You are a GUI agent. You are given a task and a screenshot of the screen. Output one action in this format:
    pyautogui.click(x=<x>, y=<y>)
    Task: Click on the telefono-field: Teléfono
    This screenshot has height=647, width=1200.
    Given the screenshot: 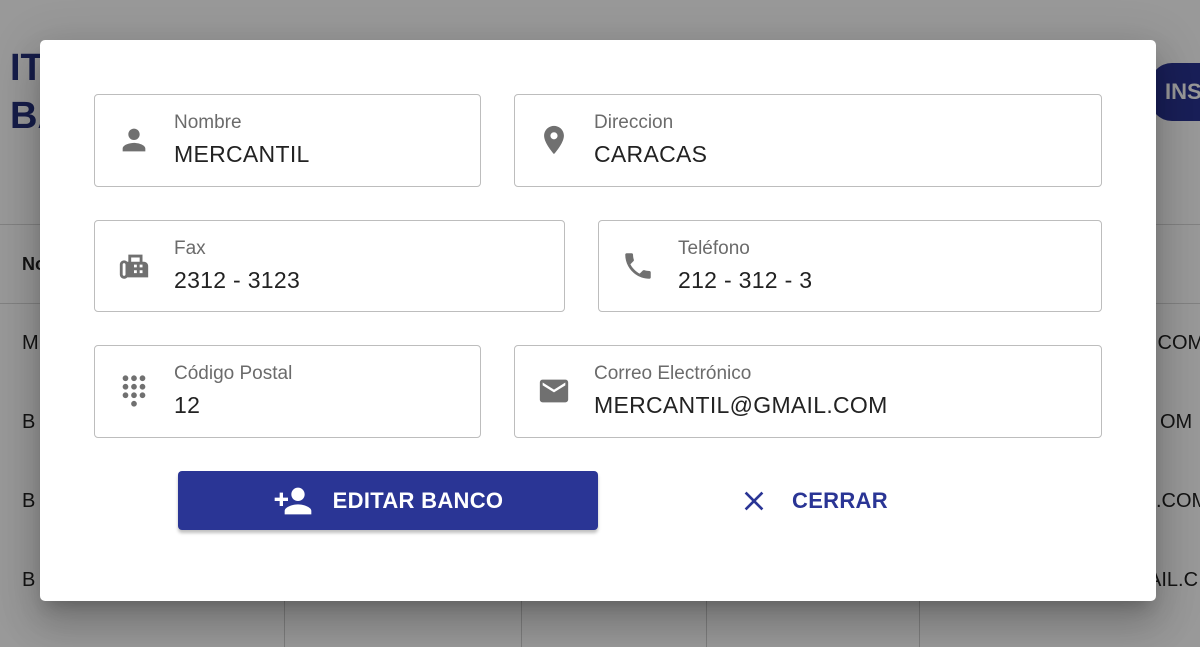 What is the action you would take?
    pyautogui.click(x=850, y=266)
    